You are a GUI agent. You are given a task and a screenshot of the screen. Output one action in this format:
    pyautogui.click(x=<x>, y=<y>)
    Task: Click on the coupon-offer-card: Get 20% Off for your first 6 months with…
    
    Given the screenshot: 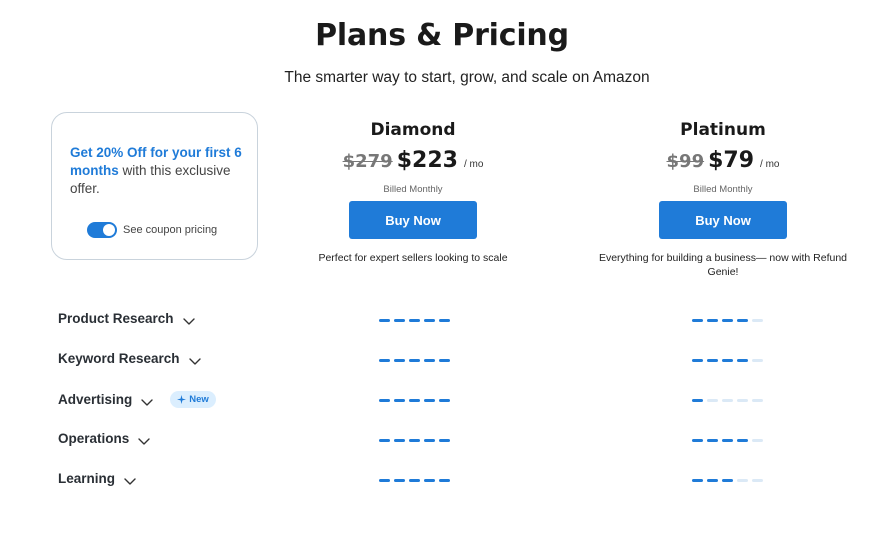 What is the action you would take?
    pyautogui.click(x=154, y=186)
    